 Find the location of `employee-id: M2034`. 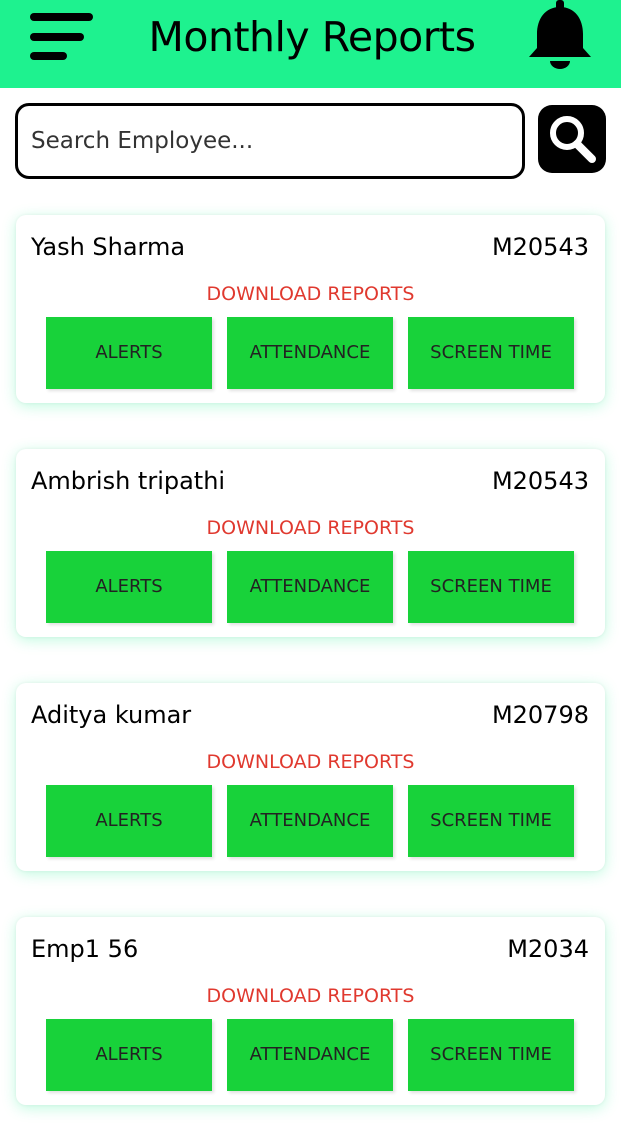

employee-id: M2034 is located at coordinates (548, 949).